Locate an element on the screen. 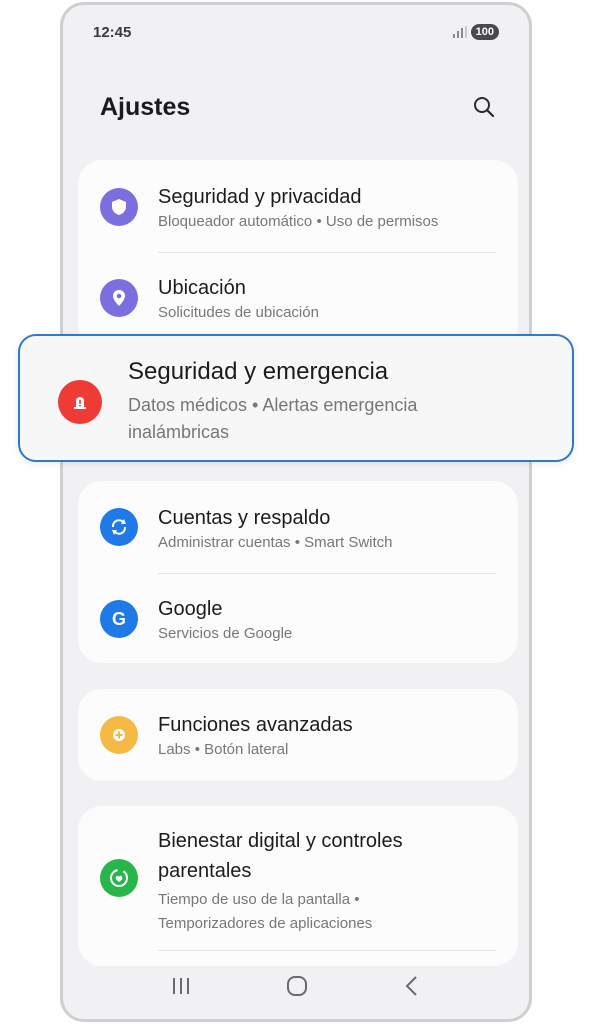 The width and height of the screenshot is (593, 1024). item-title: Bienestar digital y controles parentales is located at coordinates (280, 856).